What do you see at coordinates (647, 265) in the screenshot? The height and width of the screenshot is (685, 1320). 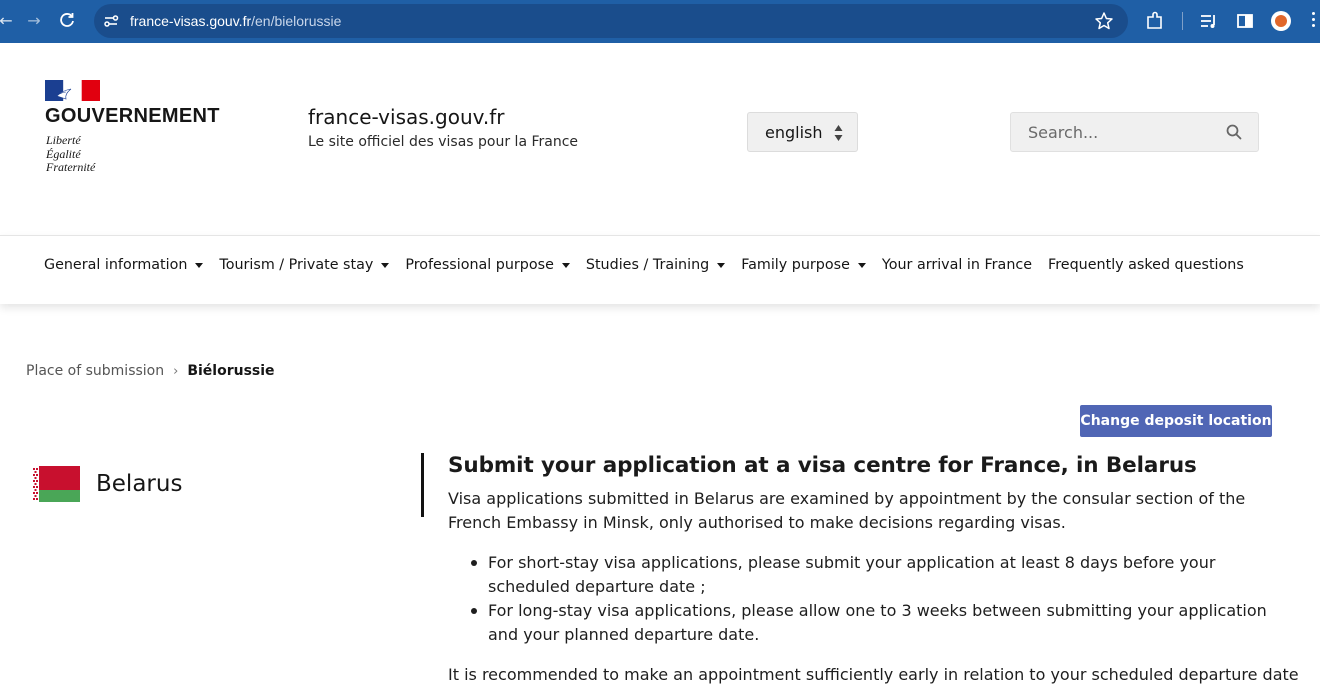 I see `nav-item-label: Studies / Training` at bounding box center [647, 265].